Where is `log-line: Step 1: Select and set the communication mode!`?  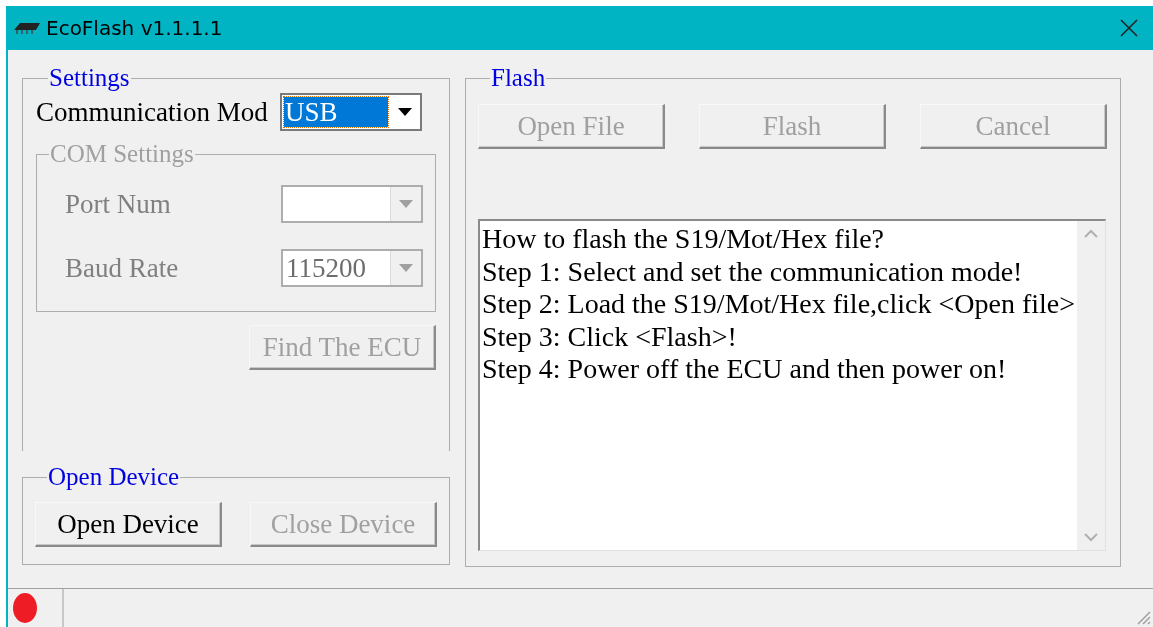 log-line: Step 1: Select and set the communication mode! is located at coordinates (753, 271).